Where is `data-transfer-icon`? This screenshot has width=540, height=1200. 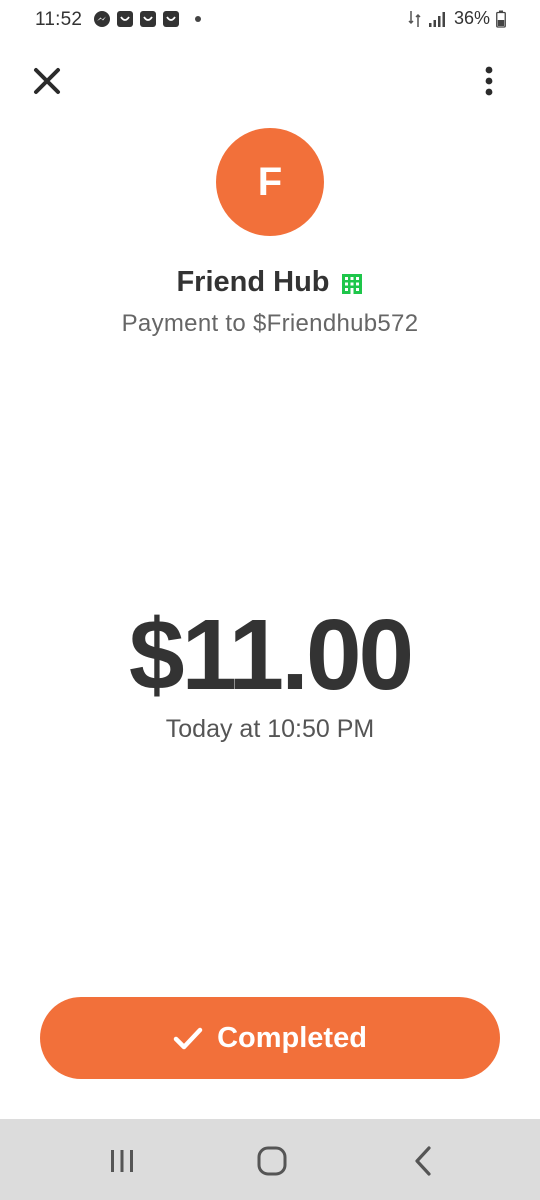
data-transfer-icon is located at coordinates (414, 18).